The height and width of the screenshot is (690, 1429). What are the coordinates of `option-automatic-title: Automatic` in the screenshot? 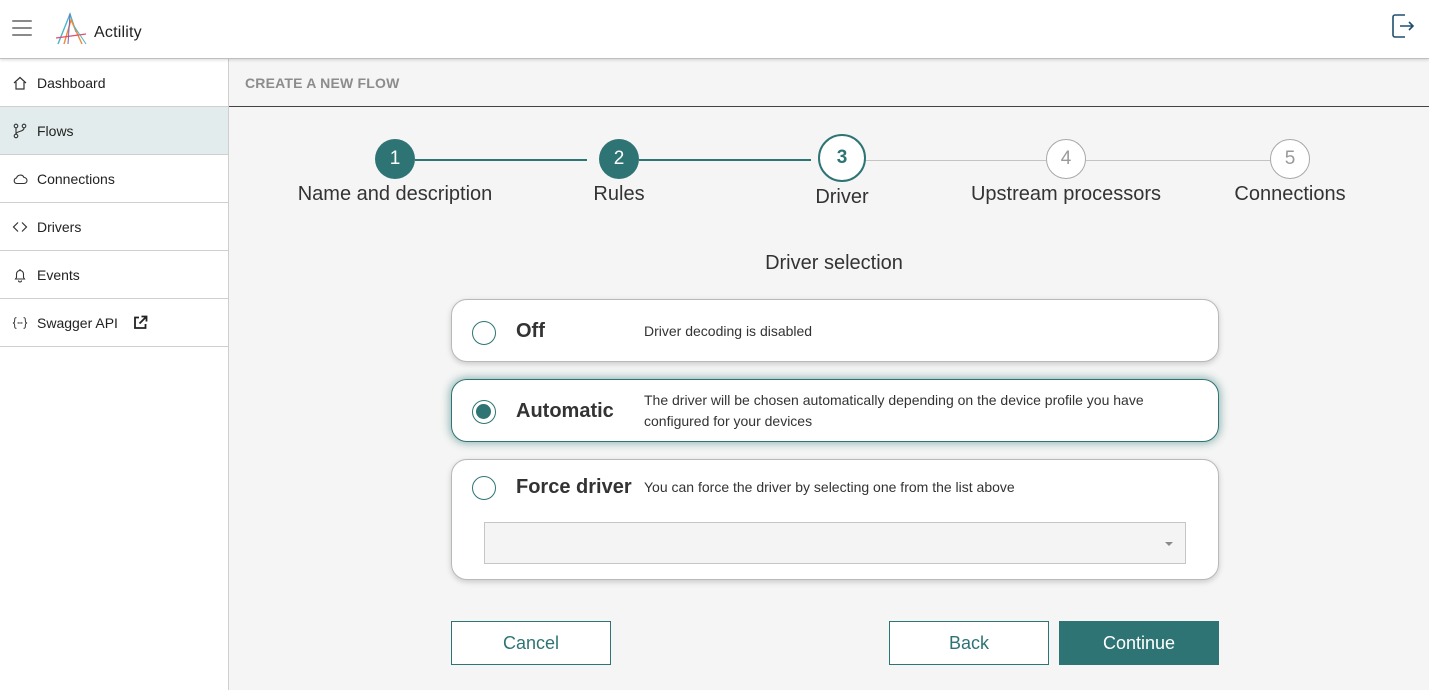 It's located at (565, 411).